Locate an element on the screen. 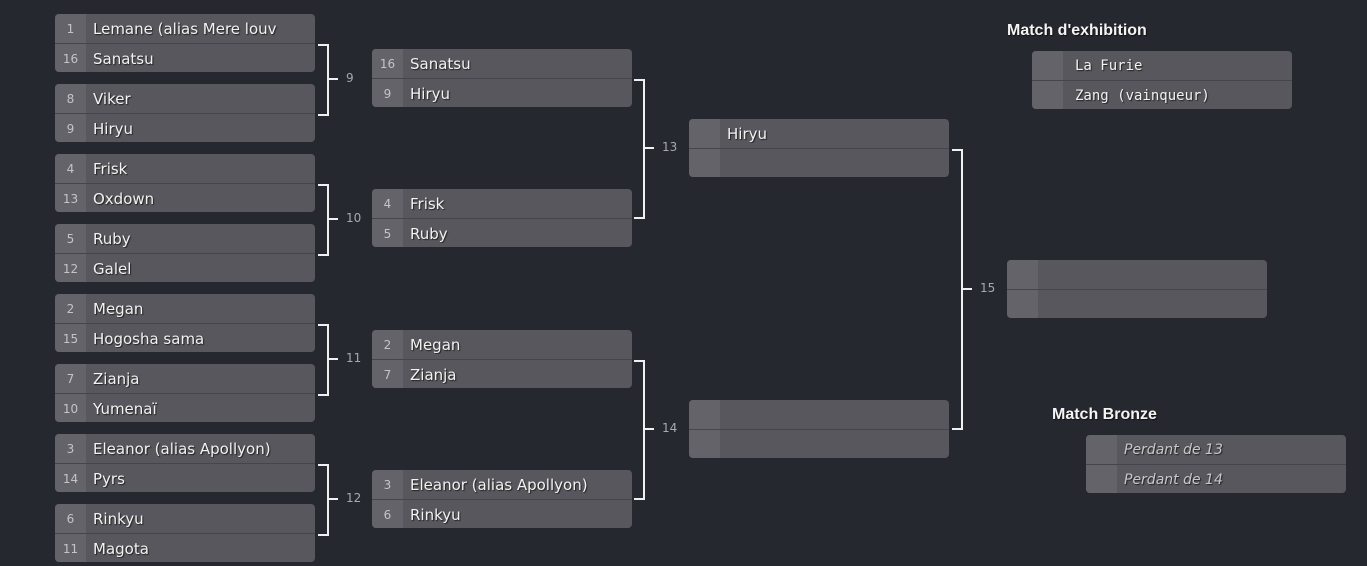 The image size is (1367, 566). match-number: 12 is located at coordinates (354, 498).